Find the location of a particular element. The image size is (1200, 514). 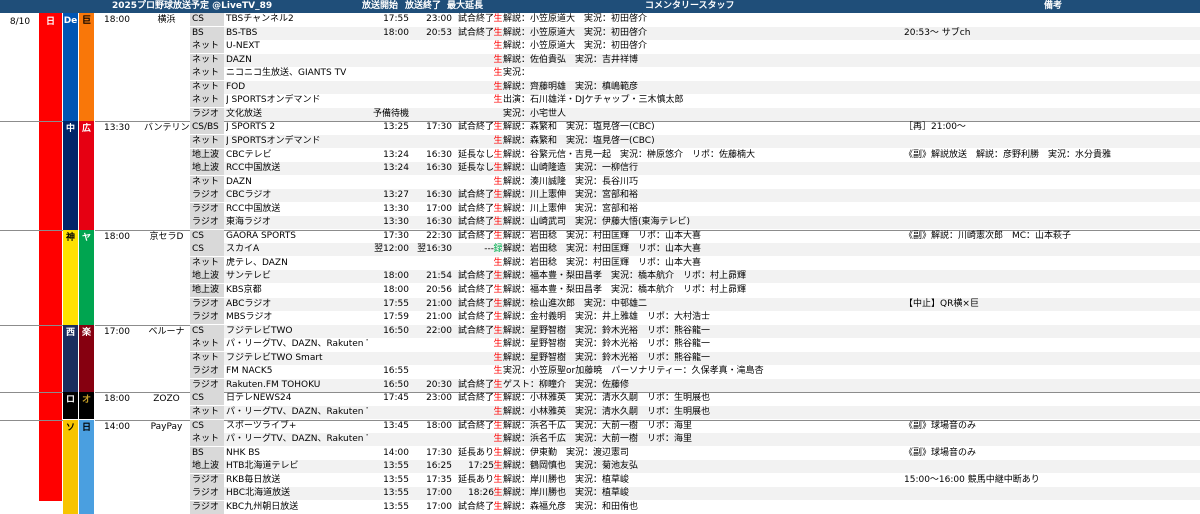

channel-name: BS-TBS is located at coordinates (297, 33).